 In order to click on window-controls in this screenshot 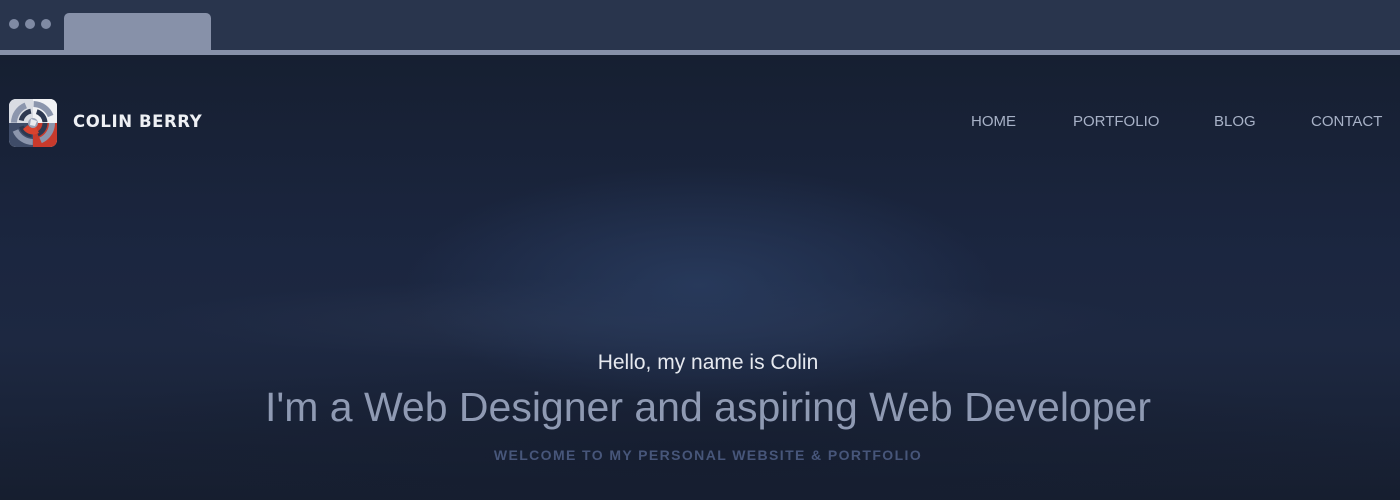, I will do `click(30, 24)`.